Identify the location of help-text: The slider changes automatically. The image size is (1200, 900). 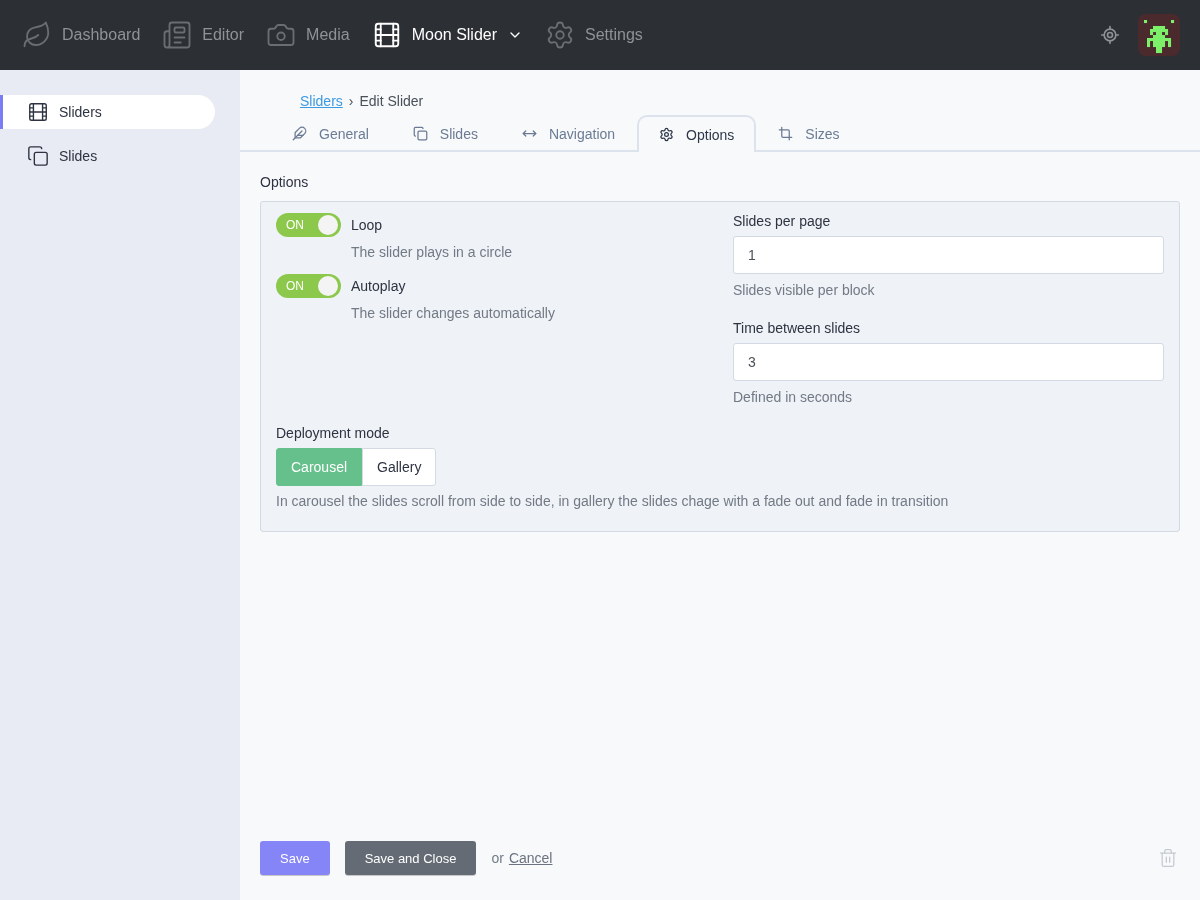
(453, 313).